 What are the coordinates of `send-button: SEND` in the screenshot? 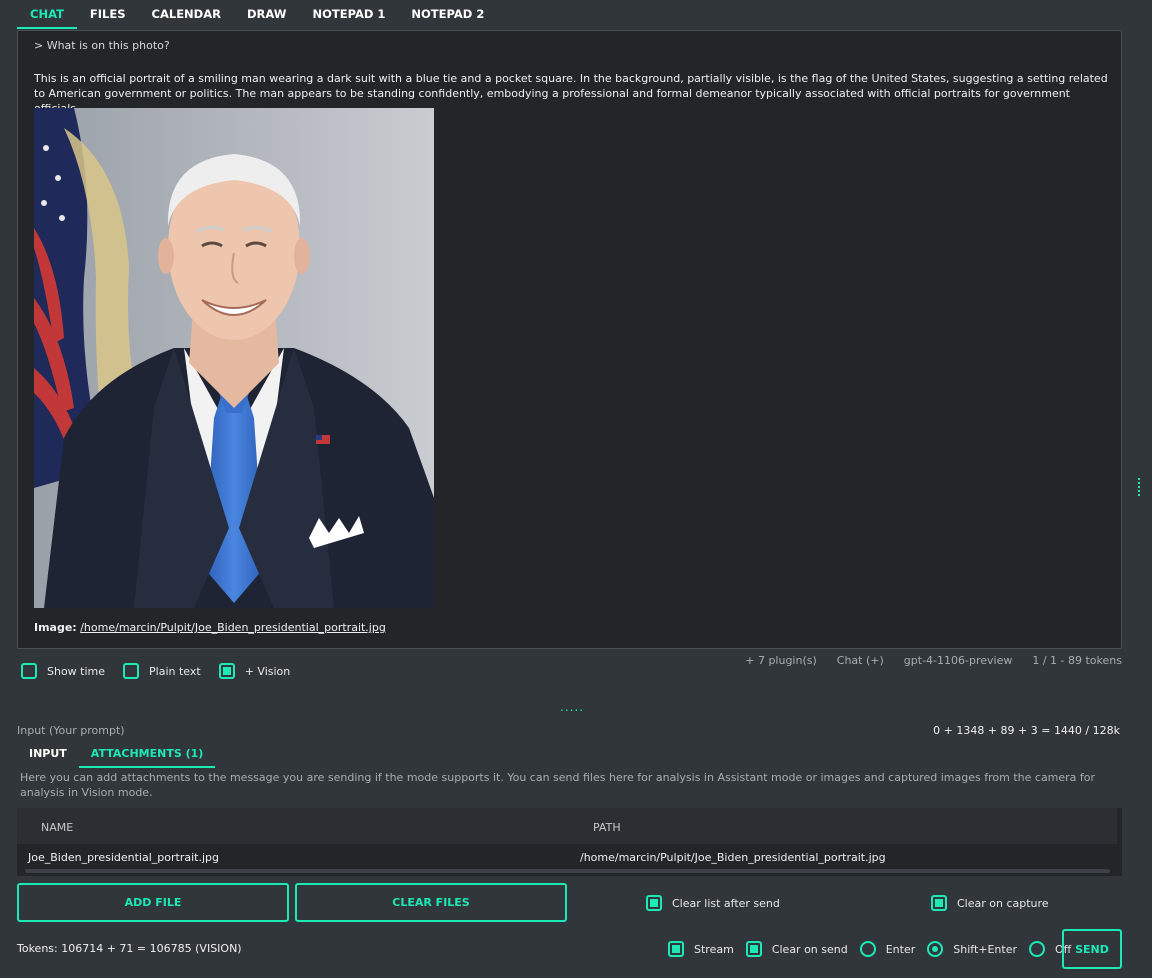 It's located at (1092, 949).